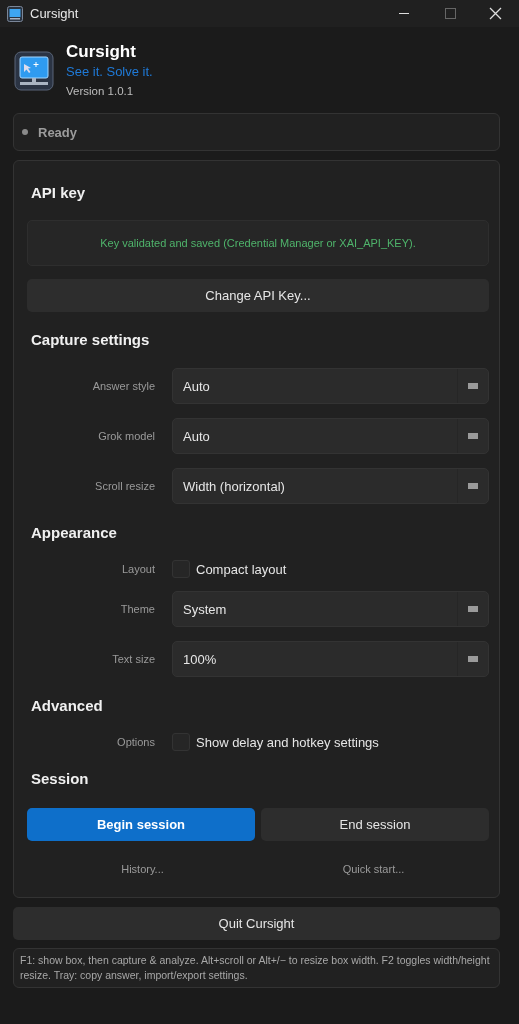 Image resolution: width=519 pixels, height=1024 pixels. What do you see at coordinates (137, 609) in the screenshot?
I see `setting-label: Theme` at bounding box center [137, 609].